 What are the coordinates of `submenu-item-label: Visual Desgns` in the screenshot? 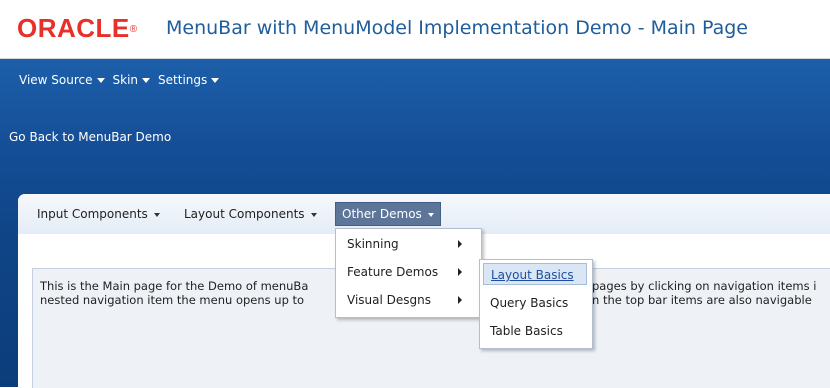 It's located at (389, 300).